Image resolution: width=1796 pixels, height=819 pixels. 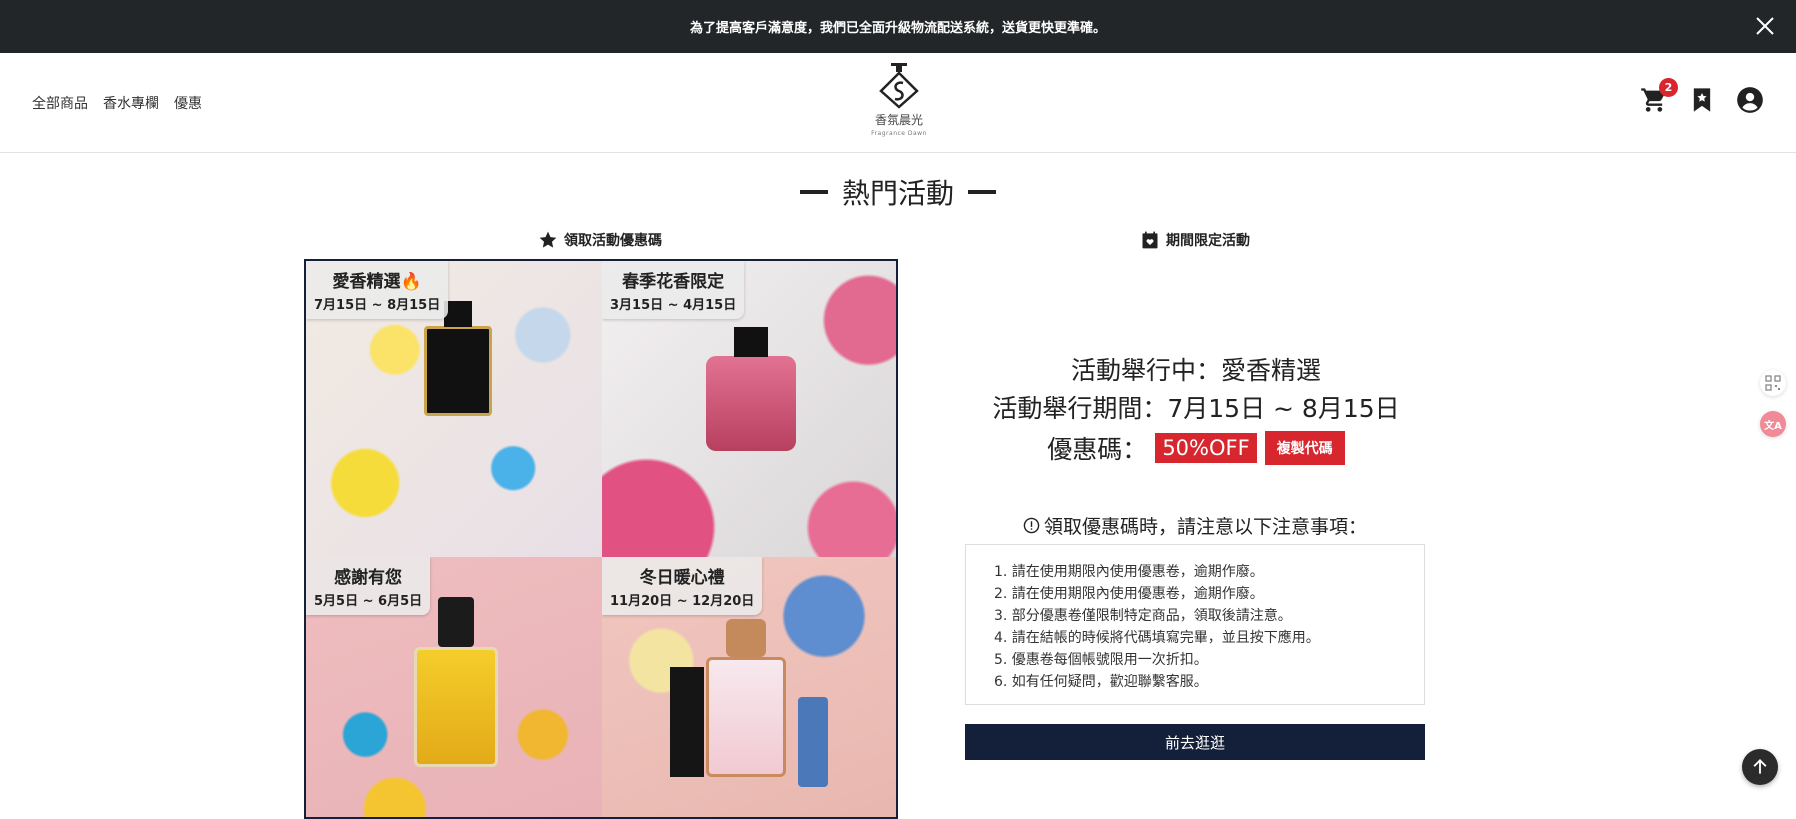 I want to click on campaign-label: 愛香精選🔥 7月15日 ~ 8月15日, so click(x=377, y=290).